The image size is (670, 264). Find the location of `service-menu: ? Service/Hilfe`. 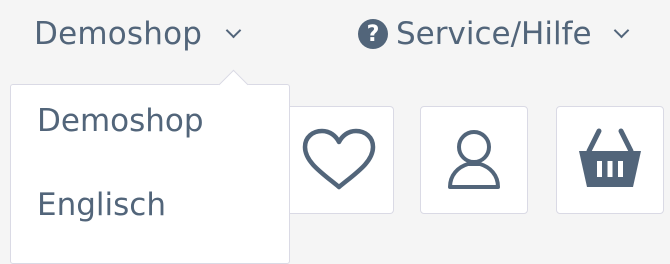

service-menu: ? Service/Hilfe is located at coordinates (493, 34).